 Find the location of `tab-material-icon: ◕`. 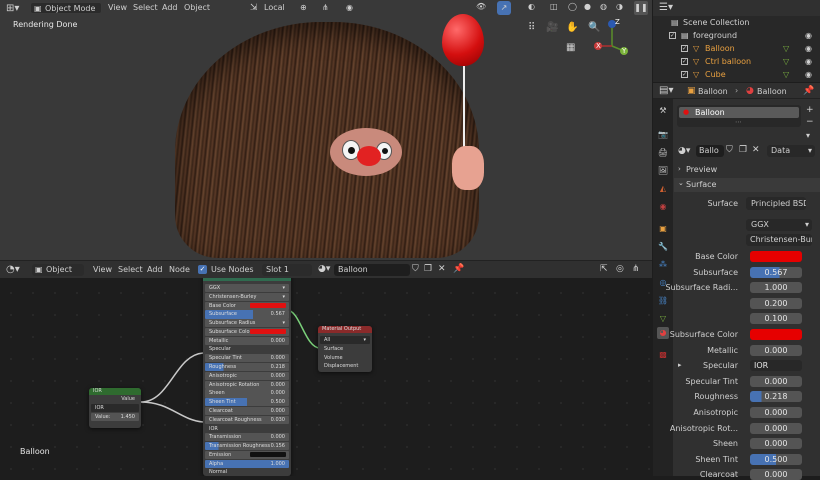

tab-material-icon: ◕ is located at coordinates (663, 333).